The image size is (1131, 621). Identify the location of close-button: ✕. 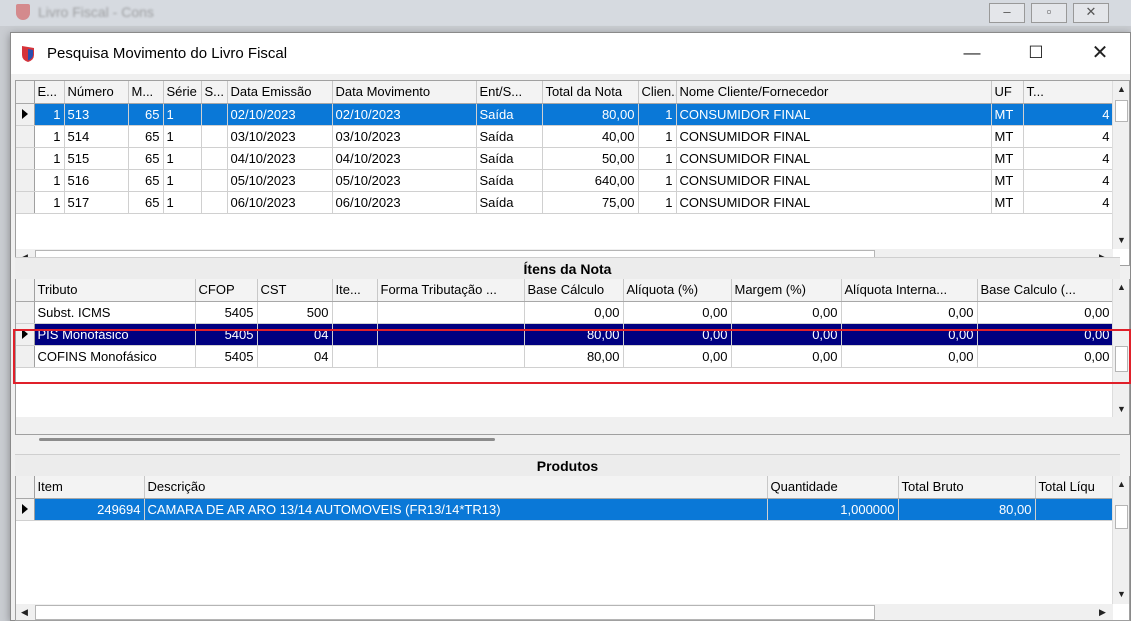
(1100, 53).